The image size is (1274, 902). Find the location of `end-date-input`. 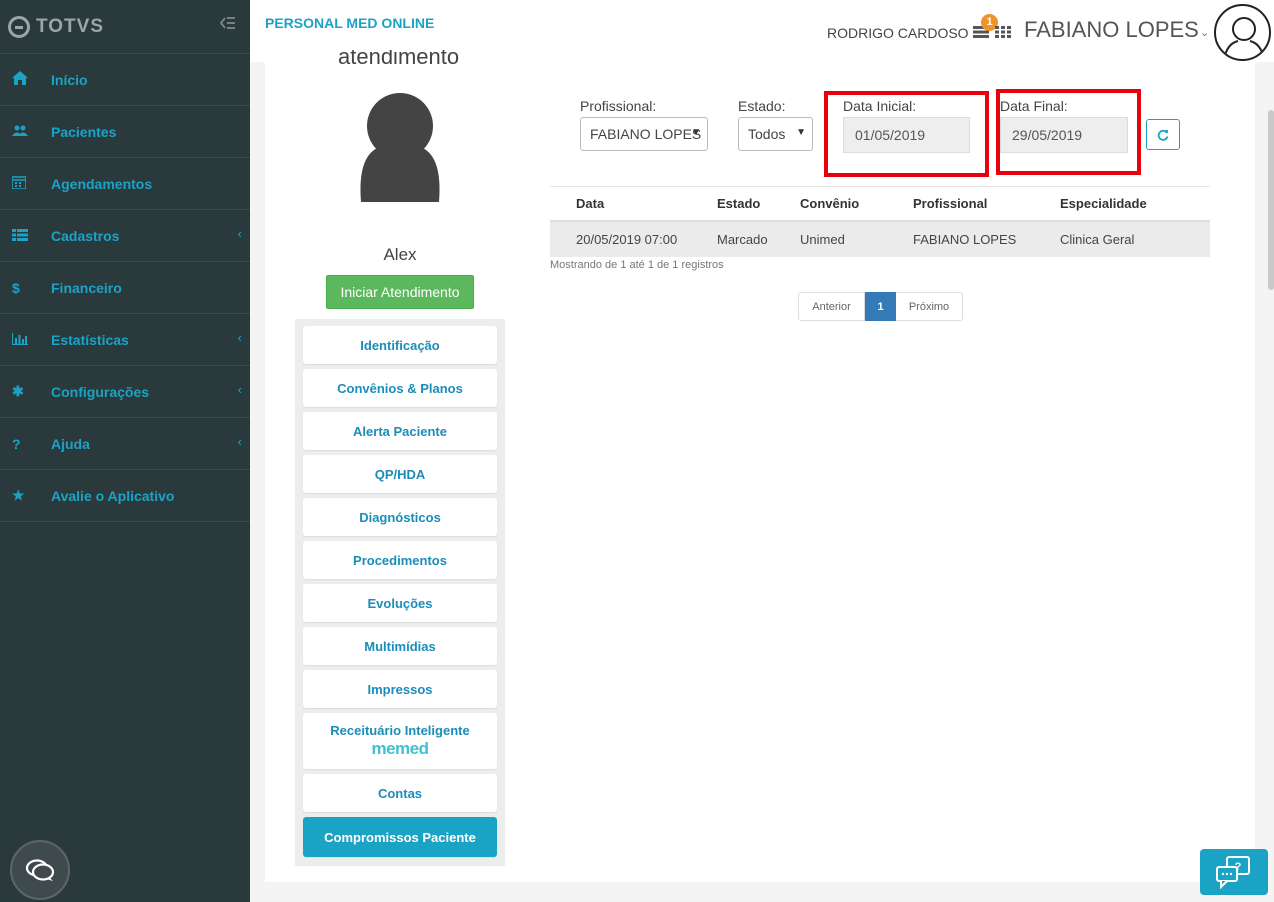

end-date-input is located at coordinates (1064, 135).